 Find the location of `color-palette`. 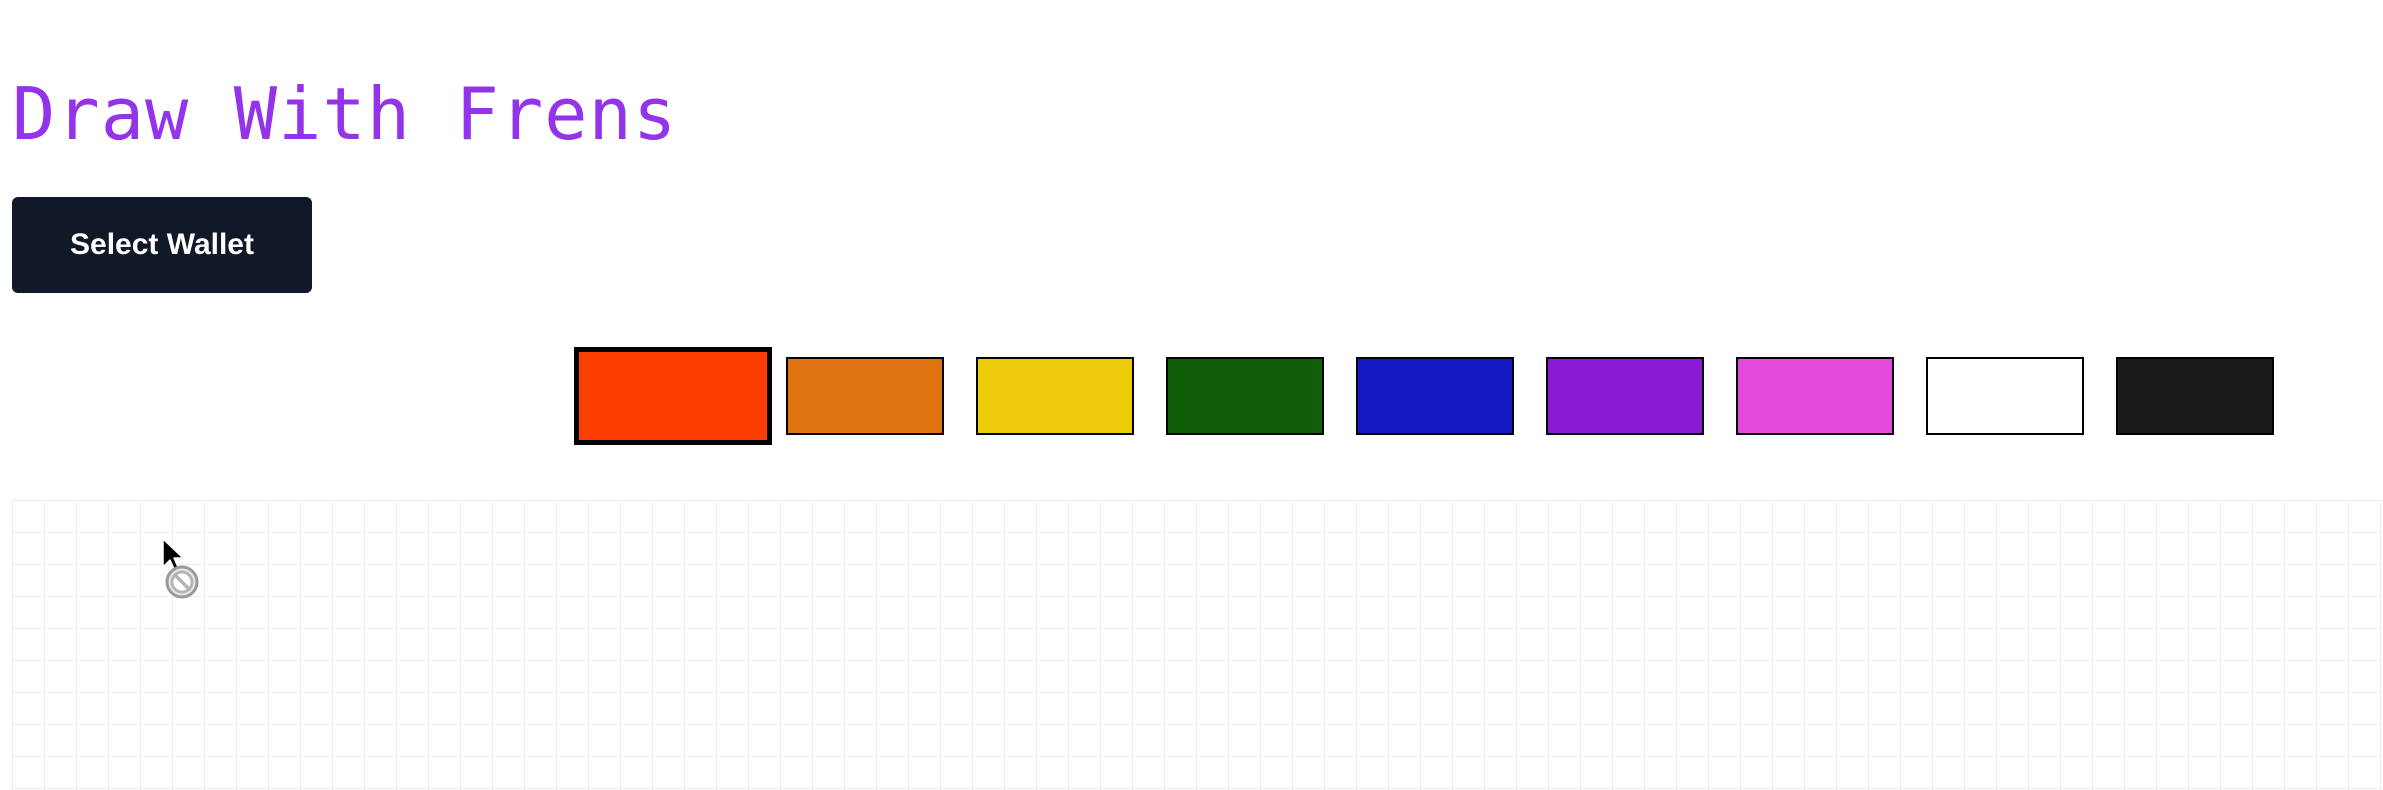

color-palette is located at coordinates (1434, 397).